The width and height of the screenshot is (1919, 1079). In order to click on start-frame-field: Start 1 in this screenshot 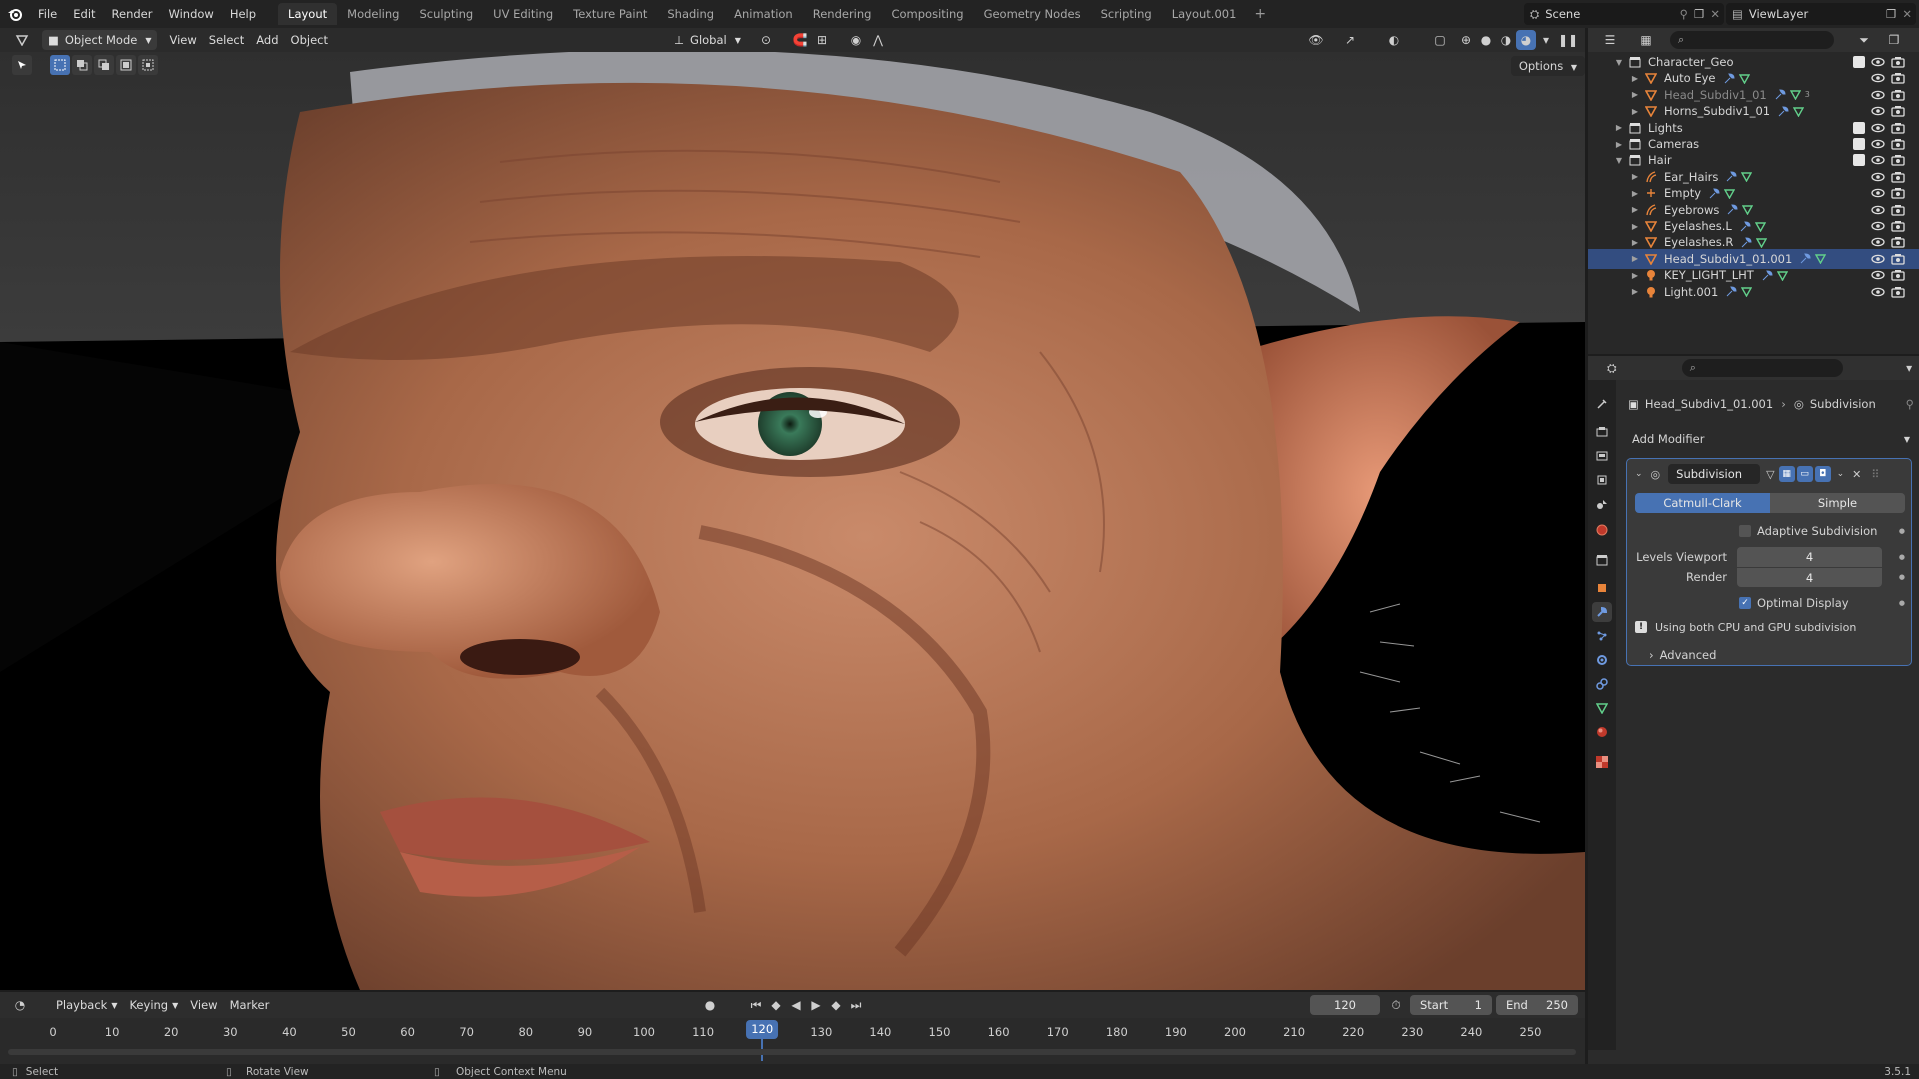, I will do `click(1451, 1005)`.